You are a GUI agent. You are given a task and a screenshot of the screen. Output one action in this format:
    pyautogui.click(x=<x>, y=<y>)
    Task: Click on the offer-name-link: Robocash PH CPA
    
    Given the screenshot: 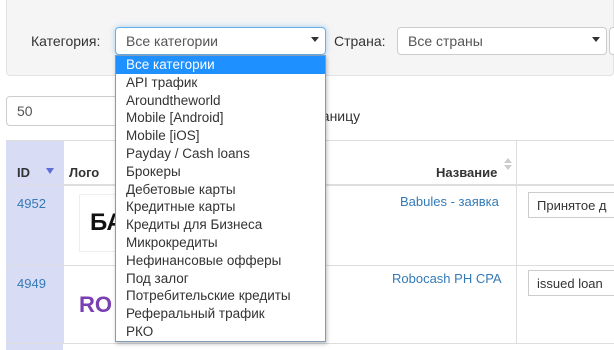 What is the action you would take?
    pyautogui.click(x=447, y=278)
    